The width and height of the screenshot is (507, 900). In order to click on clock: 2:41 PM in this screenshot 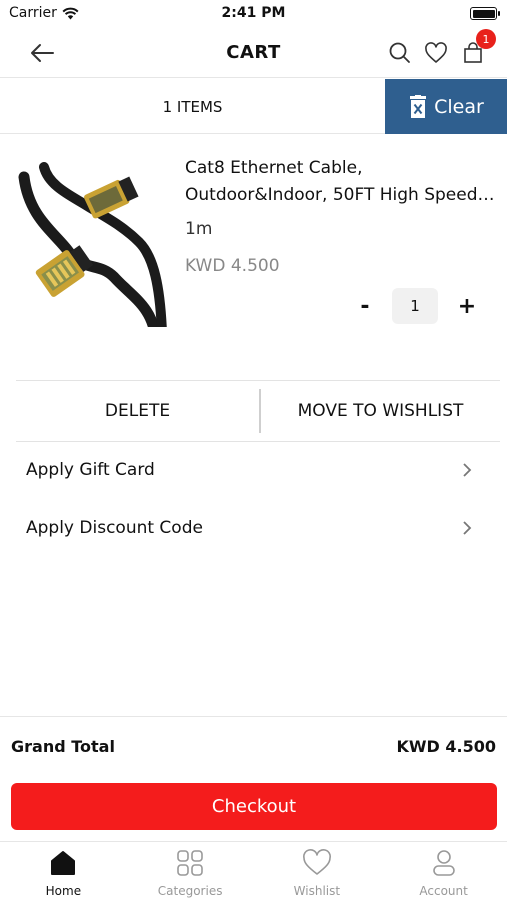, I will do `click(253, 13)`.